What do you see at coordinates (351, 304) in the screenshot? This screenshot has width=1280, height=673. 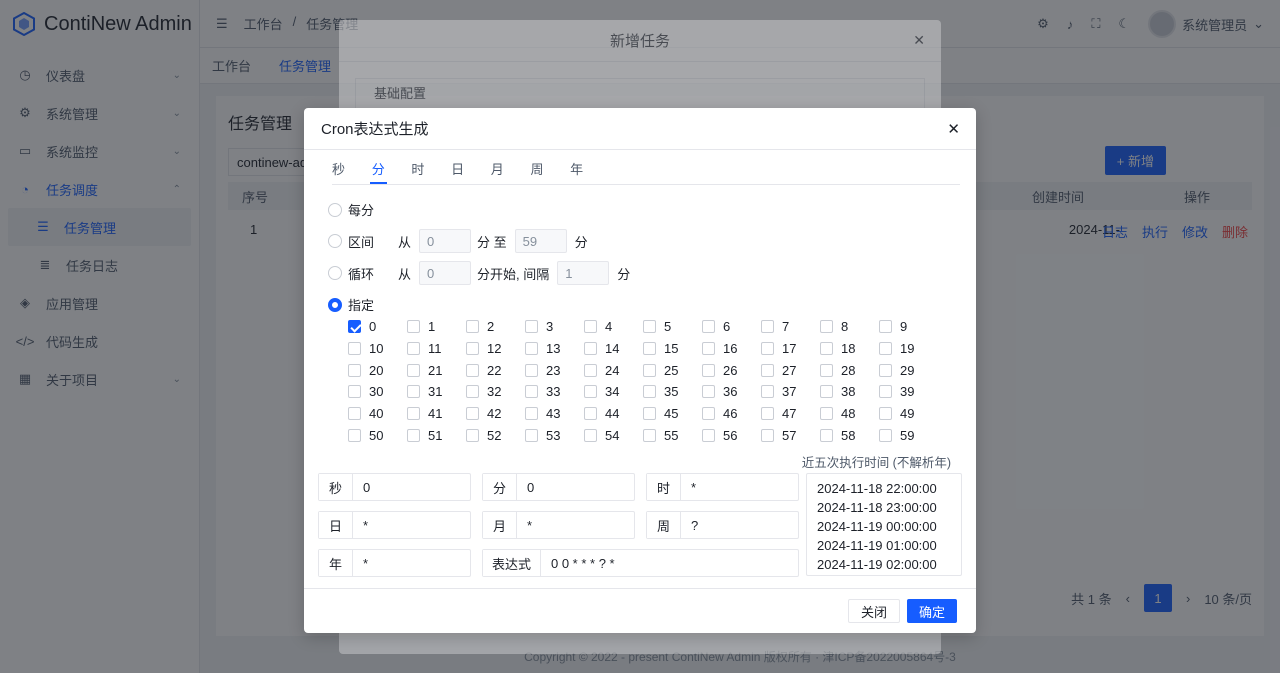 I see `option-specify: 指定` at bounding box center [351, 304].